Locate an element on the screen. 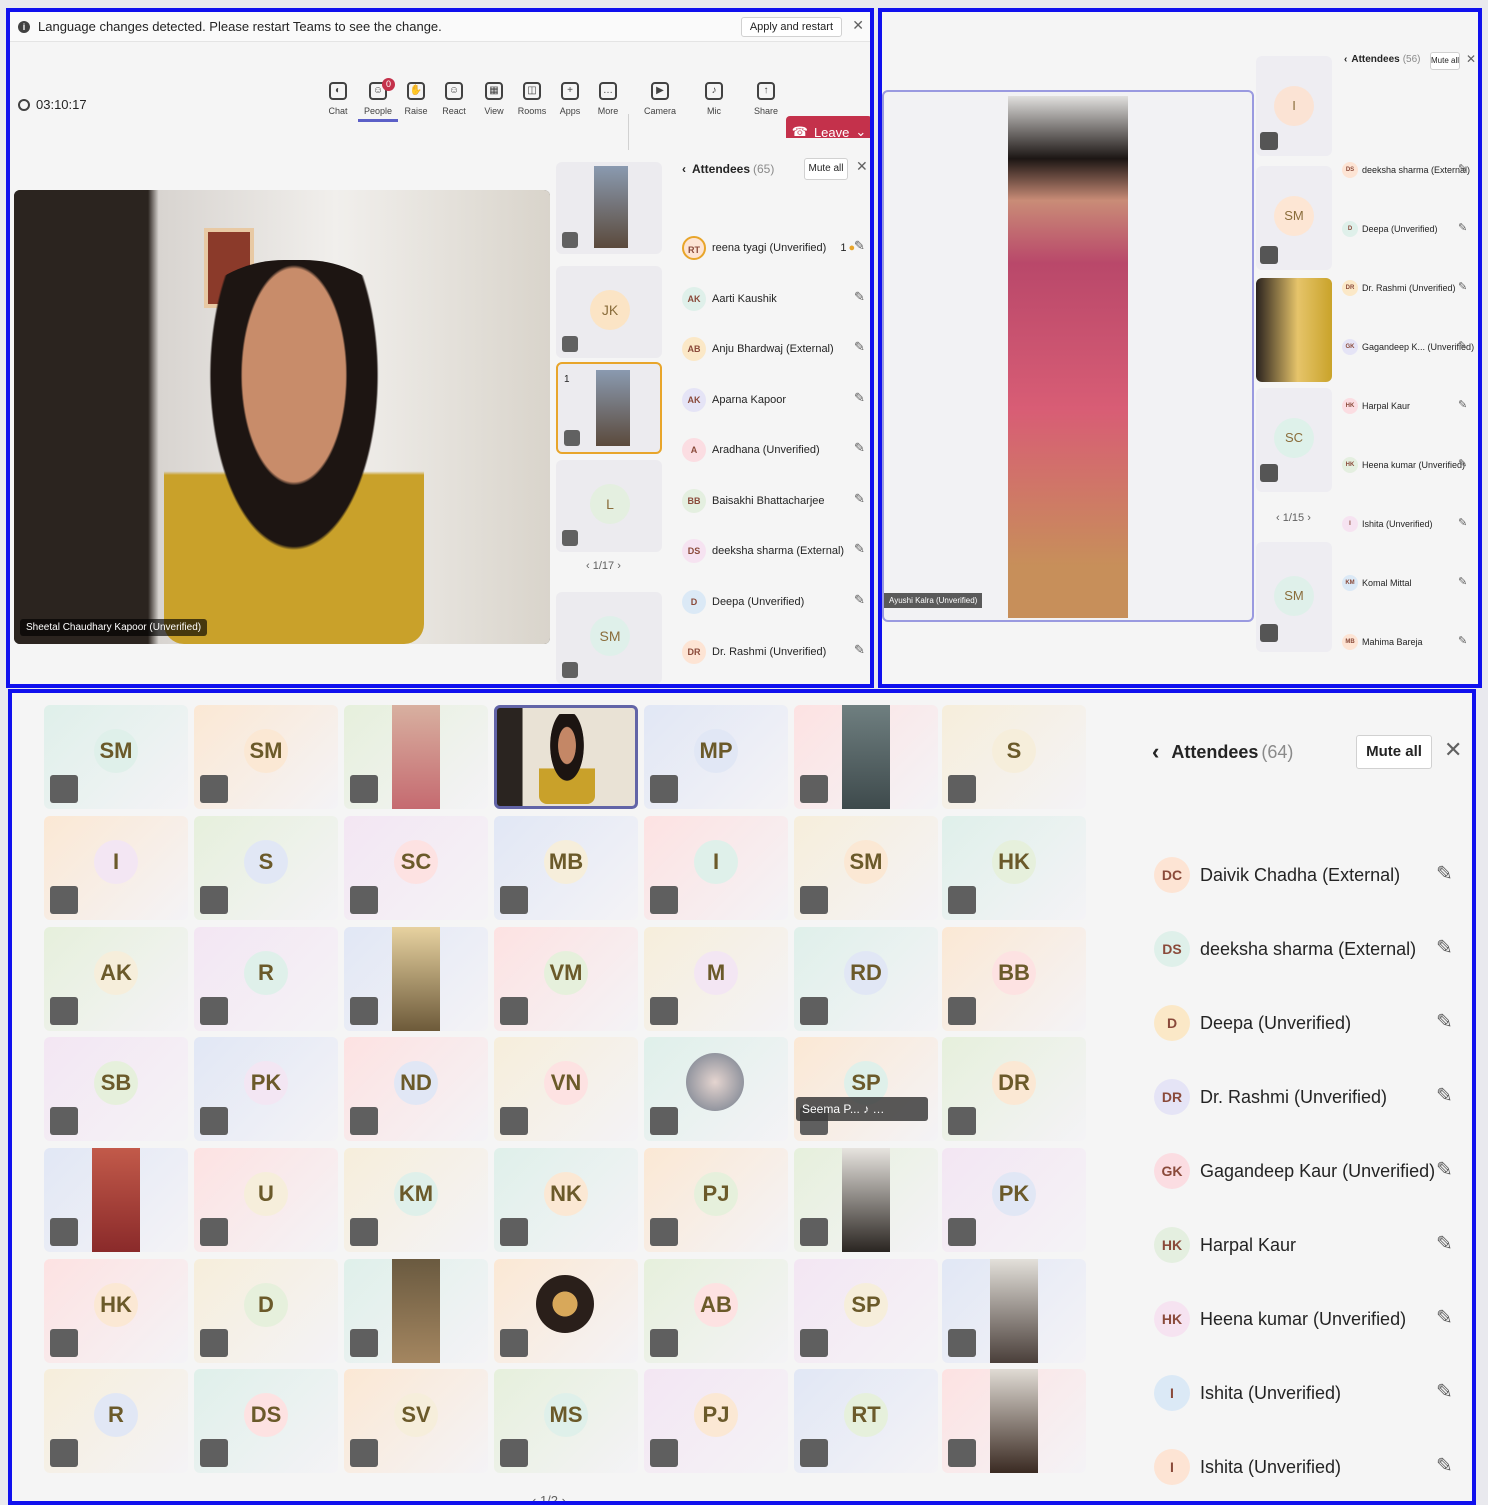 This screenshot has height=1505, width=1488. thumb-pager: ‹ 1/15 › is located at coordinates (1293, 518).